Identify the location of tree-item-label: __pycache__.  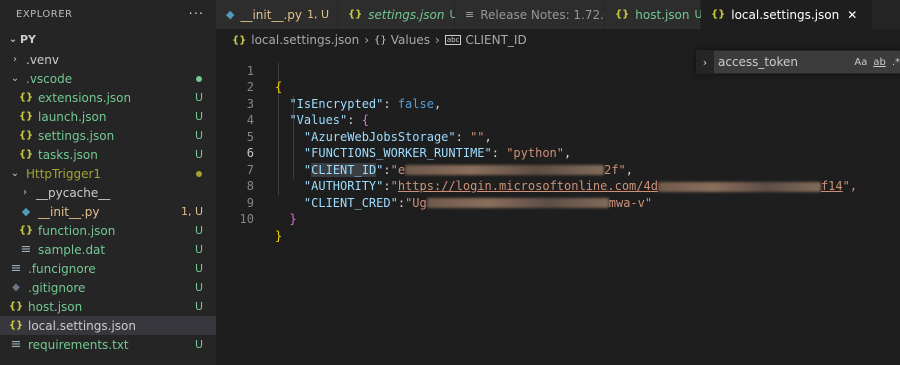
(73, 192).